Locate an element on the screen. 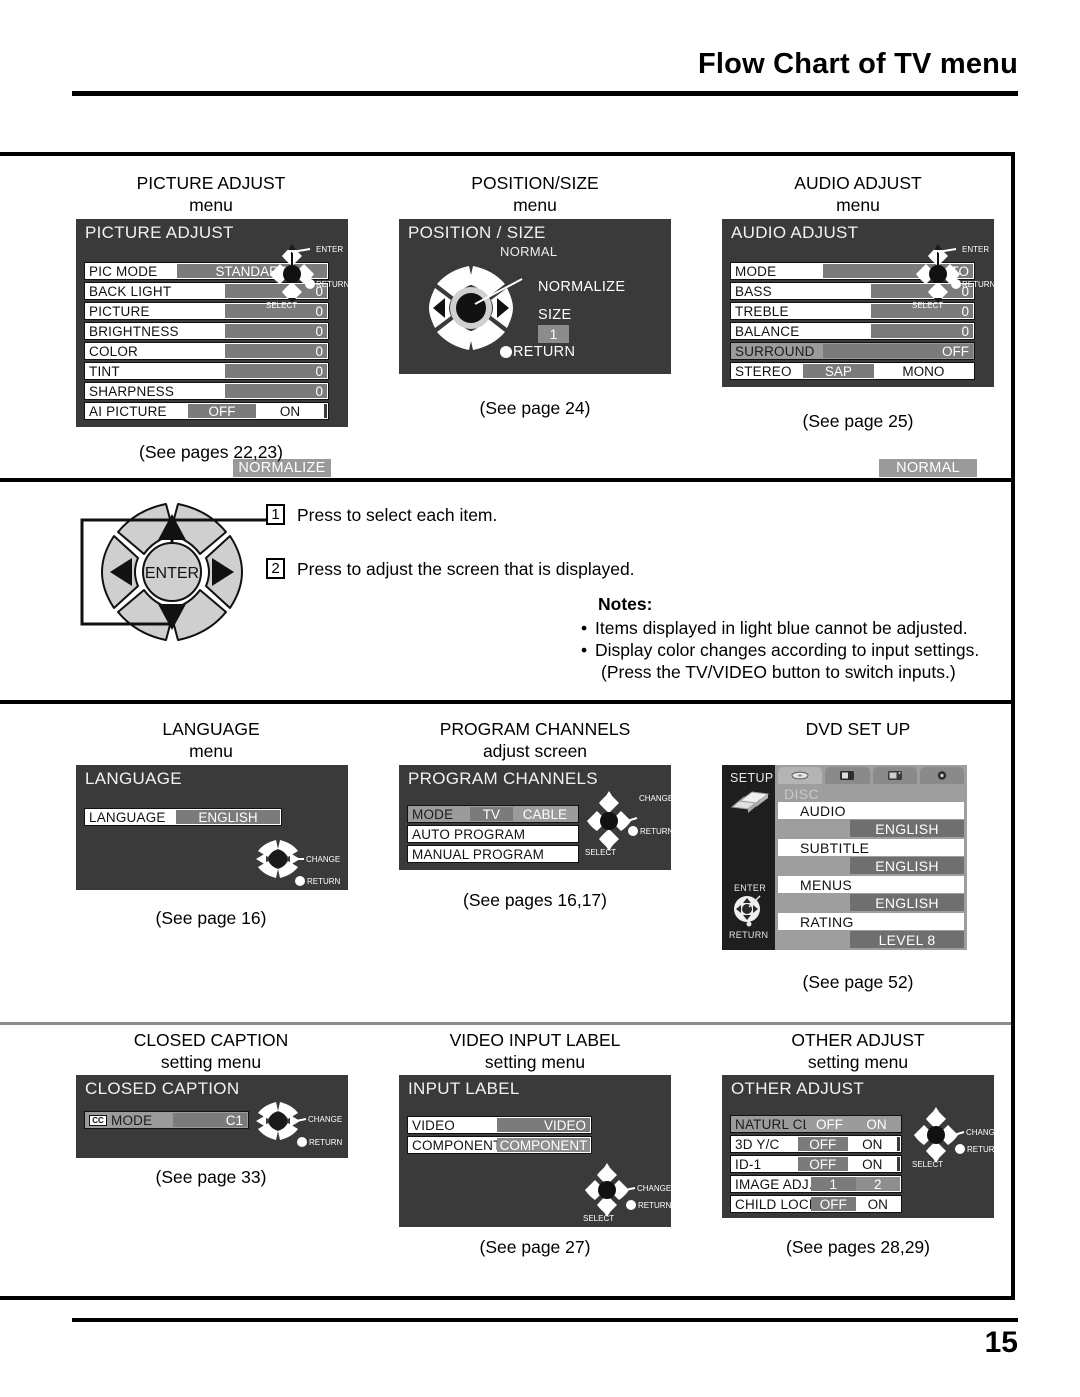  stereo-sap: SAP is located at coordinates (838, 371).